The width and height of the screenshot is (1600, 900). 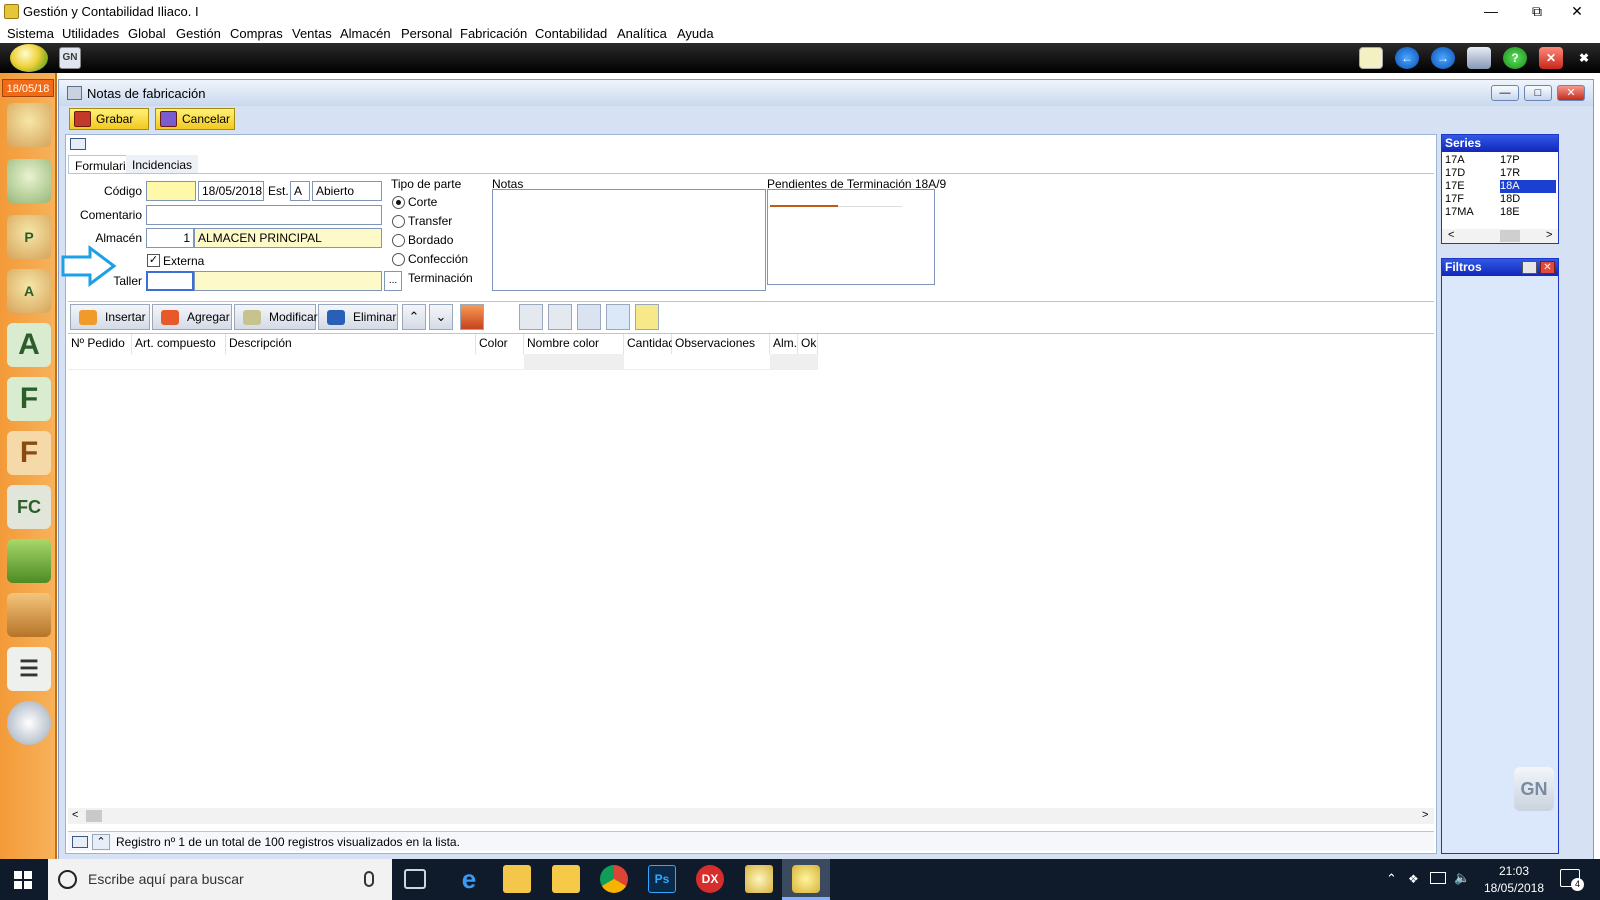 I want to click on radio-terminacion-label: Terminación, so click(x=440, y=278).